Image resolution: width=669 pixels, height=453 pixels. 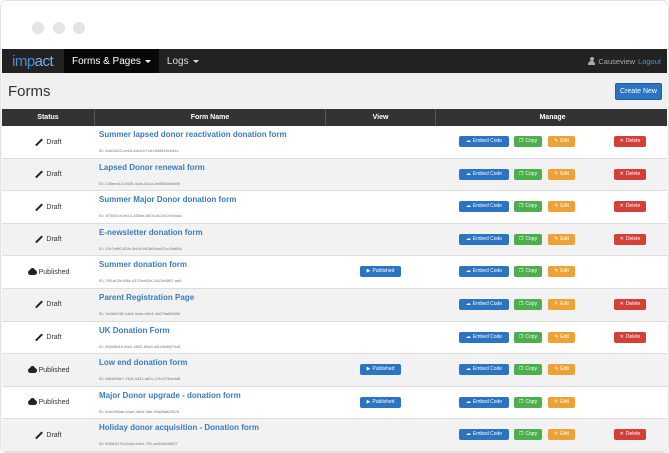 I want to click on form-name-link: Summer Major Donor donation form, so click(x=167, y=199).